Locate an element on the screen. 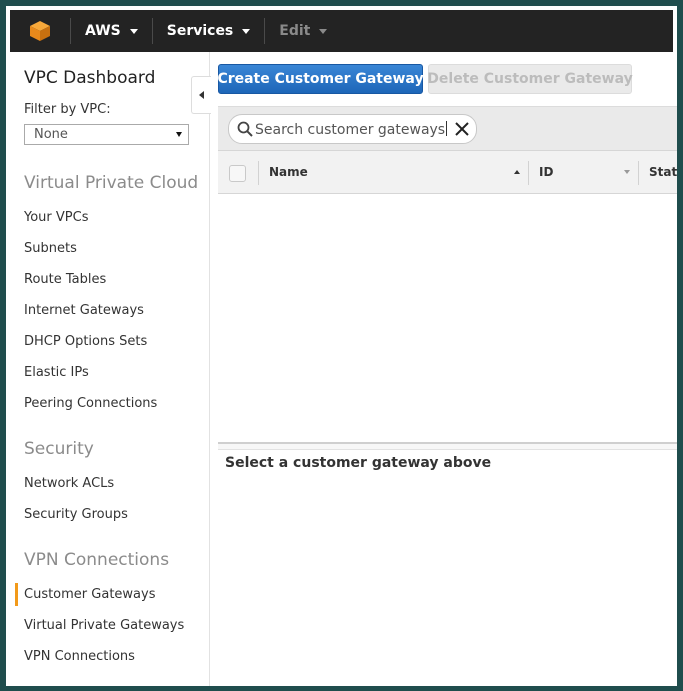 The height and width of the screenshot is (691, 683). sidebar-item-elastic-ips: Elastic IPs is located at coordinates (56, 372).